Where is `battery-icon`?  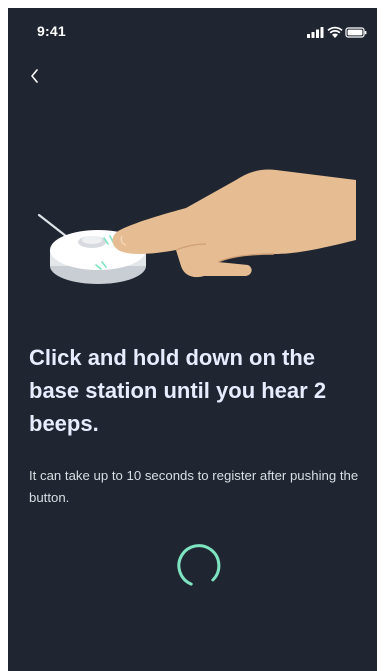 battery-icon is located at coordinates (356, 32).